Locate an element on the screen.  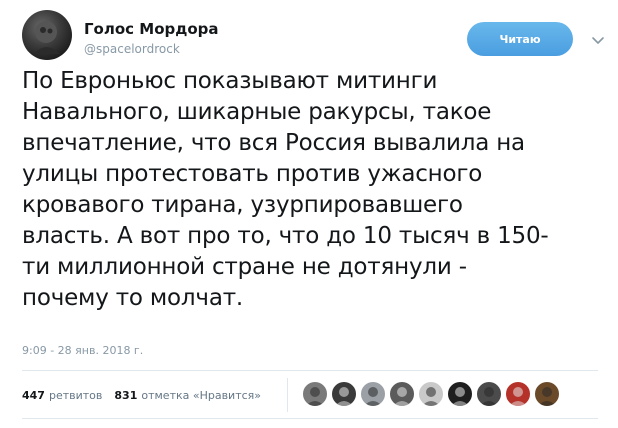
author-handle: @spacelordrock is located at coordinates (132, 49).